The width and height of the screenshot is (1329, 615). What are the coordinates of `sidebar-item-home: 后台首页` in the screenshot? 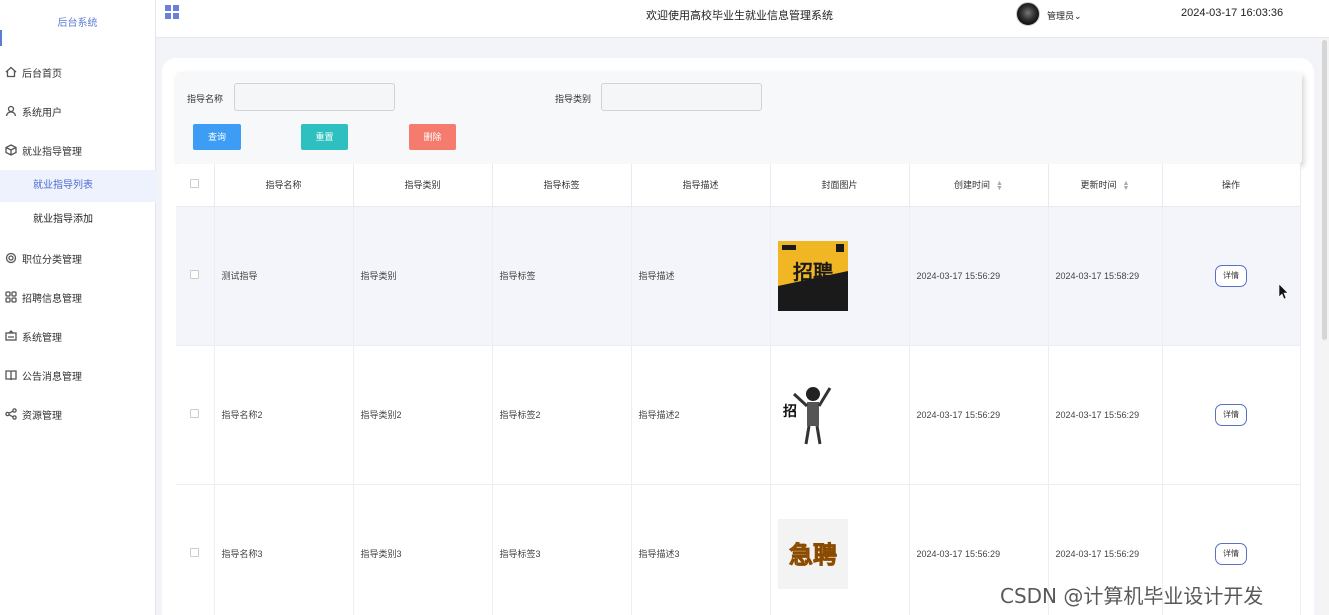 It's located at (78, 72).